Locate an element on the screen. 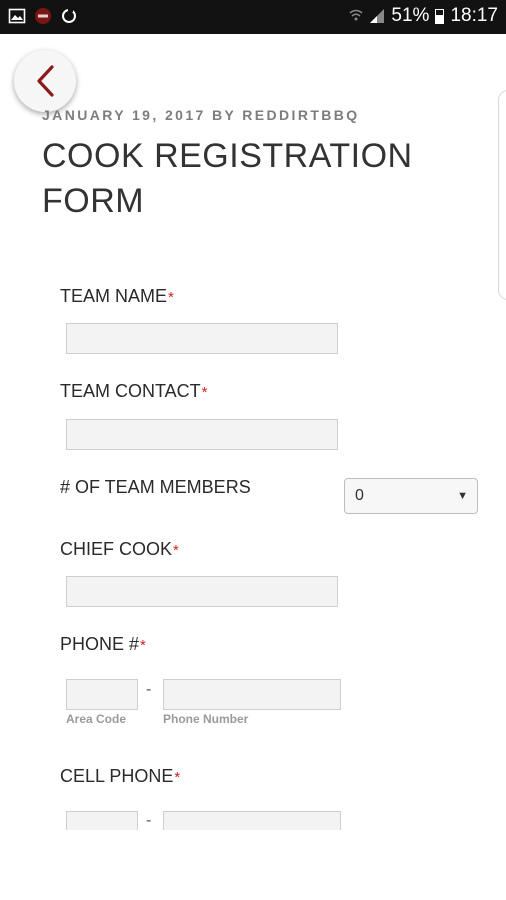 The width and height of the screenshot is (506, 900). team-name-input is located at coordinates (202, 338).